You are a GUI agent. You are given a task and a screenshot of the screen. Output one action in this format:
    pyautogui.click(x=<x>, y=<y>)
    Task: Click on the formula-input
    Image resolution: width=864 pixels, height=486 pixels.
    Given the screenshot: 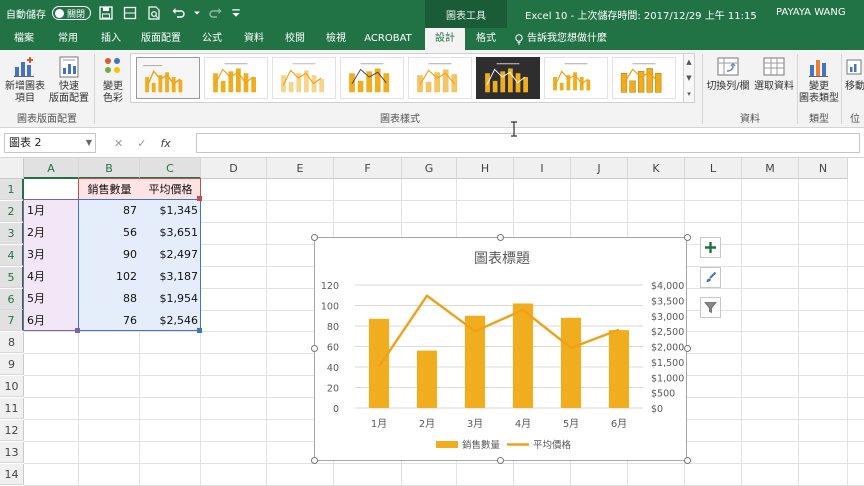 What is the action you would take?
    pyautogui.click(x=528, y=143)
    